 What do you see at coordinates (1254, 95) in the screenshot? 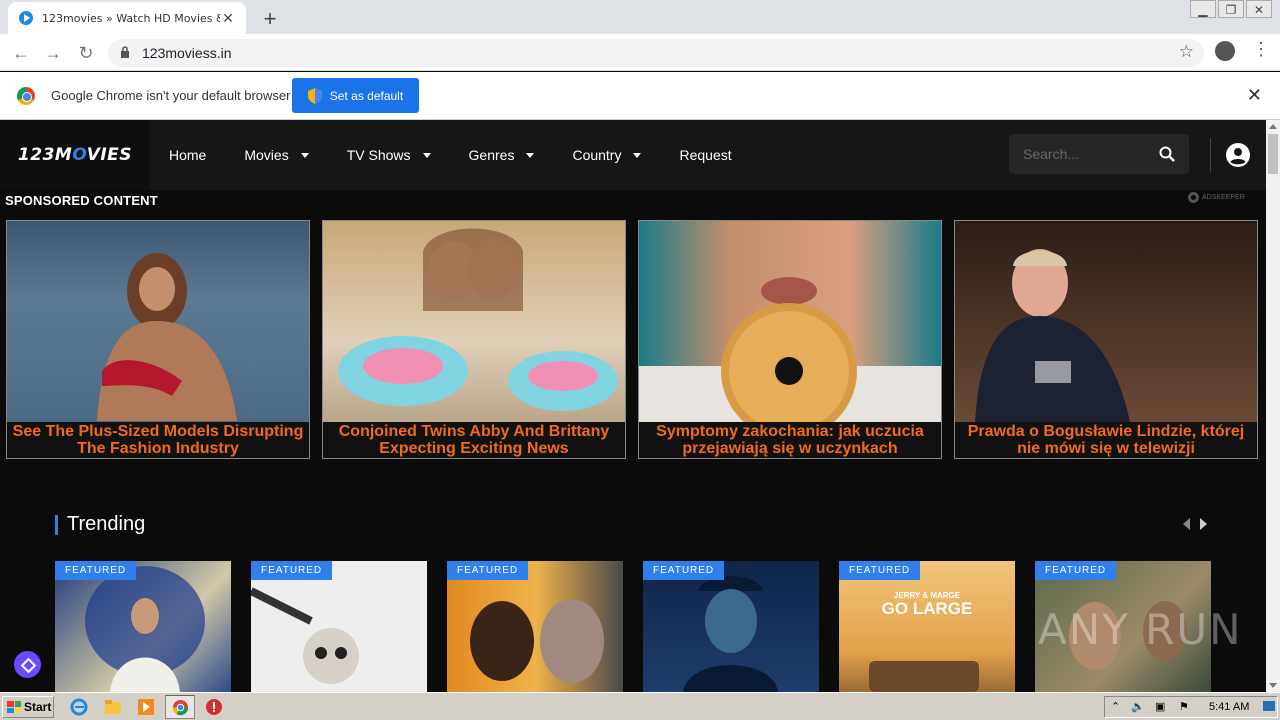
I see `infobar-close-icon: ✕` at bounding box center [1254, 95].